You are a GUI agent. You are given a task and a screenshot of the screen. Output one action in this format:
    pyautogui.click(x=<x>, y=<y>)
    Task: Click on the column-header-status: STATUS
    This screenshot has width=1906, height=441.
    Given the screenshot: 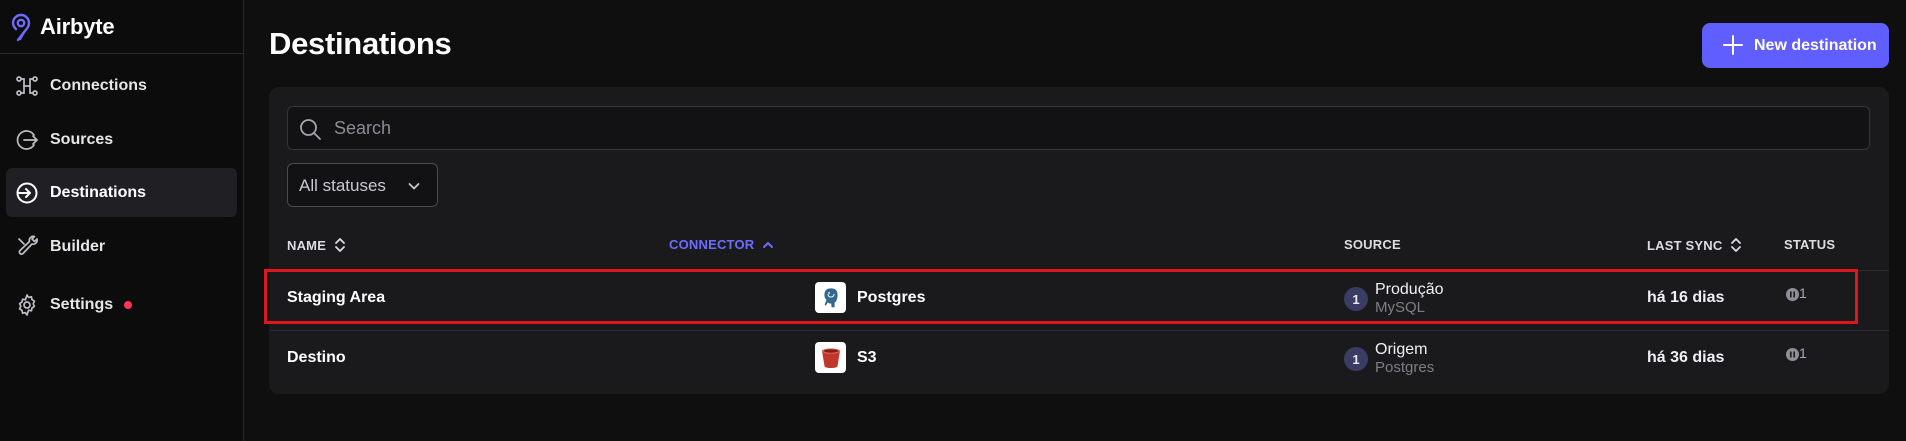 What is the action you would take?
    pyautogui.click(x=1809, y=244)
    